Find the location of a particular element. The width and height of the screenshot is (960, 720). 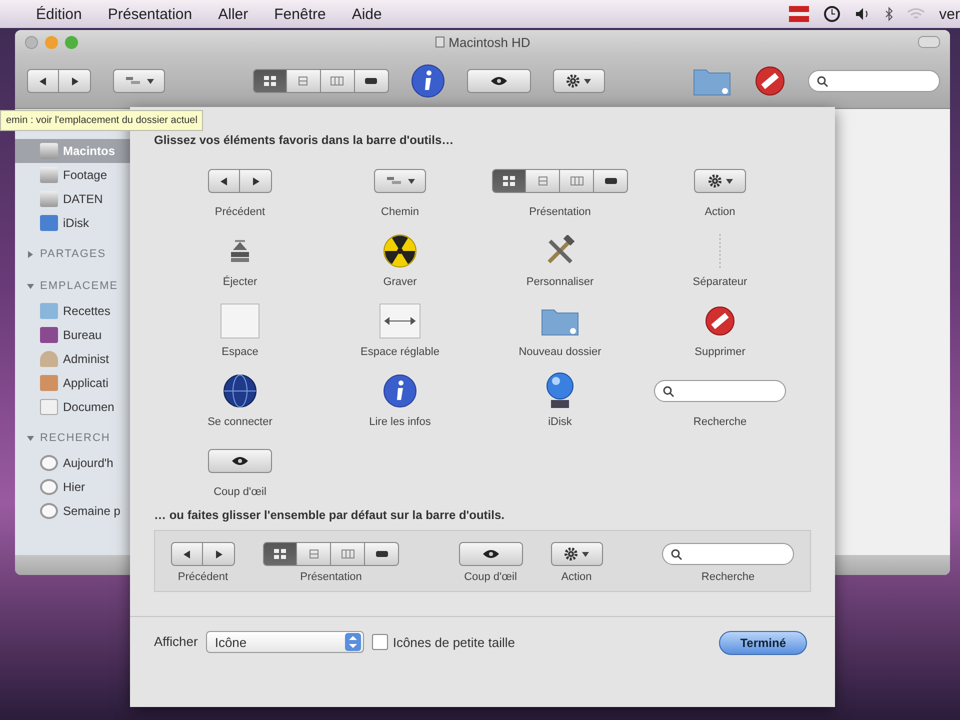

sidebar-item: Recettes is located at coordinates (72, 311).